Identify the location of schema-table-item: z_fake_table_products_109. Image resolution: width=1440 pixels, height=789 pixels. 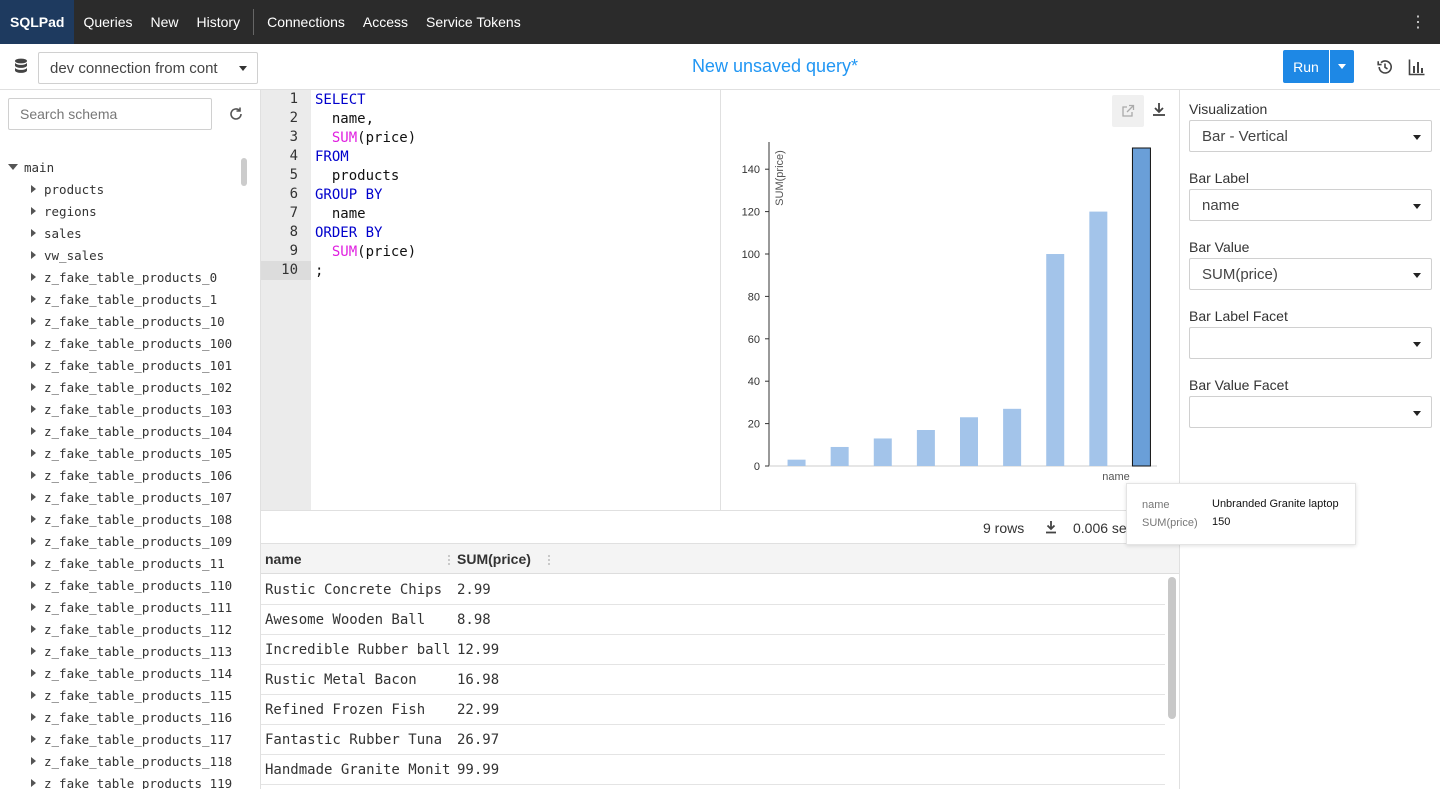
(120, 541).